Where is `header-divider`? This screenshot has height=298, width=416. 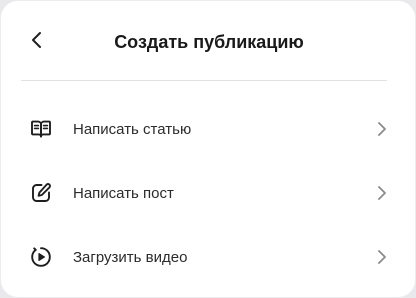 header-divider is located at coordinates (204, 80).